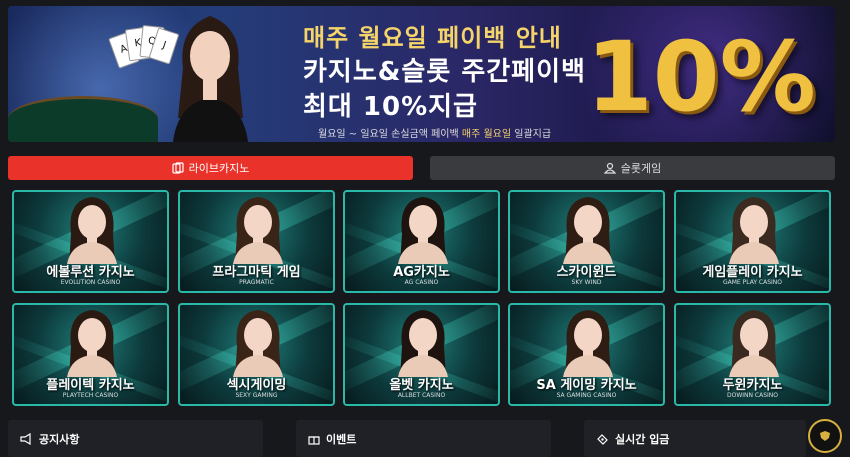 The width and height of the screenshot is (850, 457). What do you see at coordinates (256, 272) in the screenshot?
I see `game-tile-name: 프라그마틱 게임` at bounding box center [256, 272].